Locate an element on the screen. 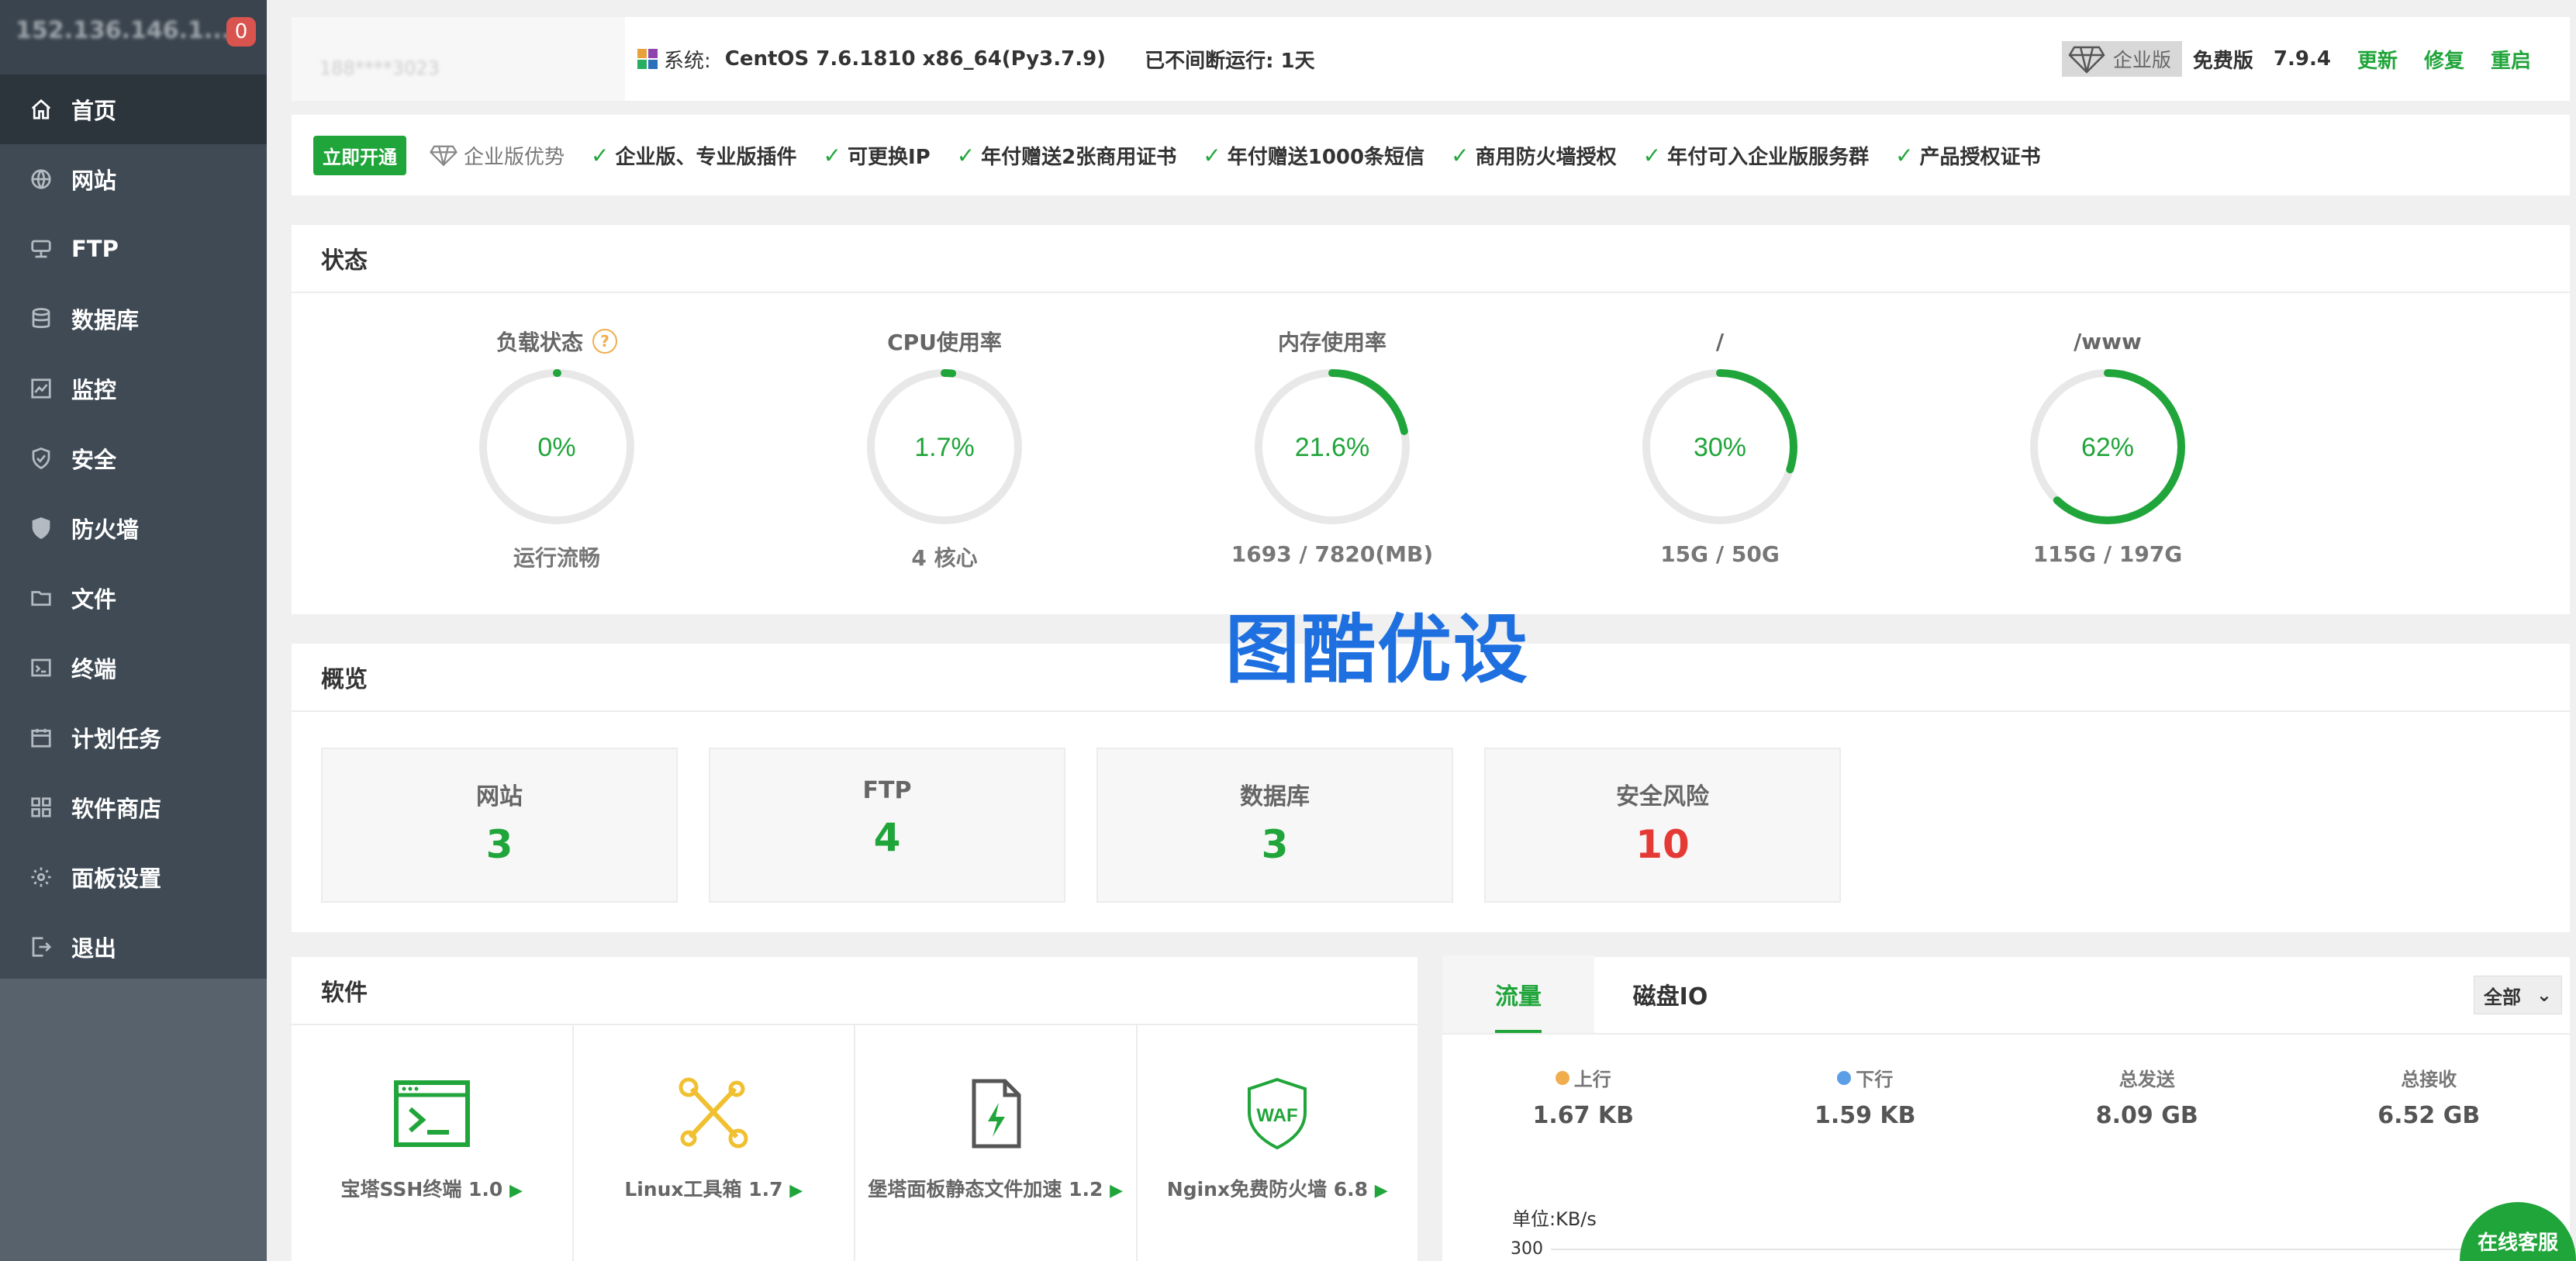 The height and width of the screenshot is (1261, 2576). software-item: 堡塔面板静态文件加速 1.2 ▶ is located at coordinates (996, 1143).